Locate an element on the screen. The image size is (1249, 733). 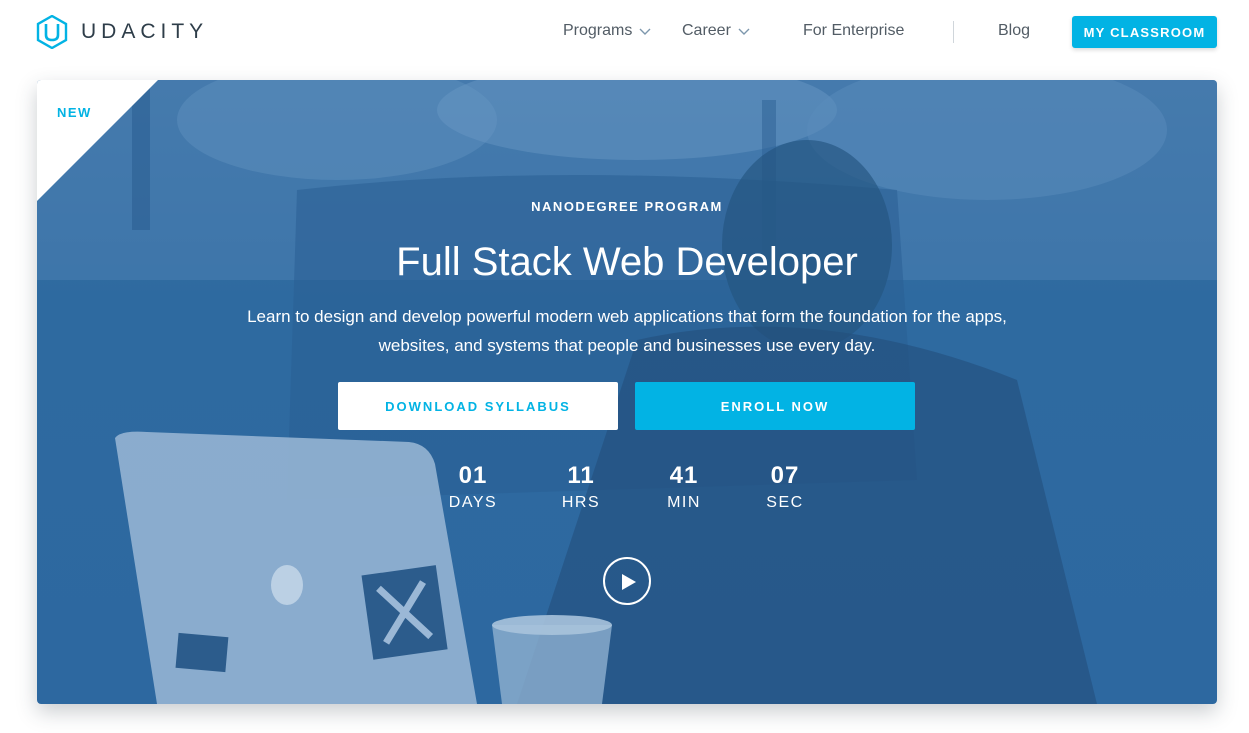
countdown-minutes-label: MIN is located at coordinates (684, 502).